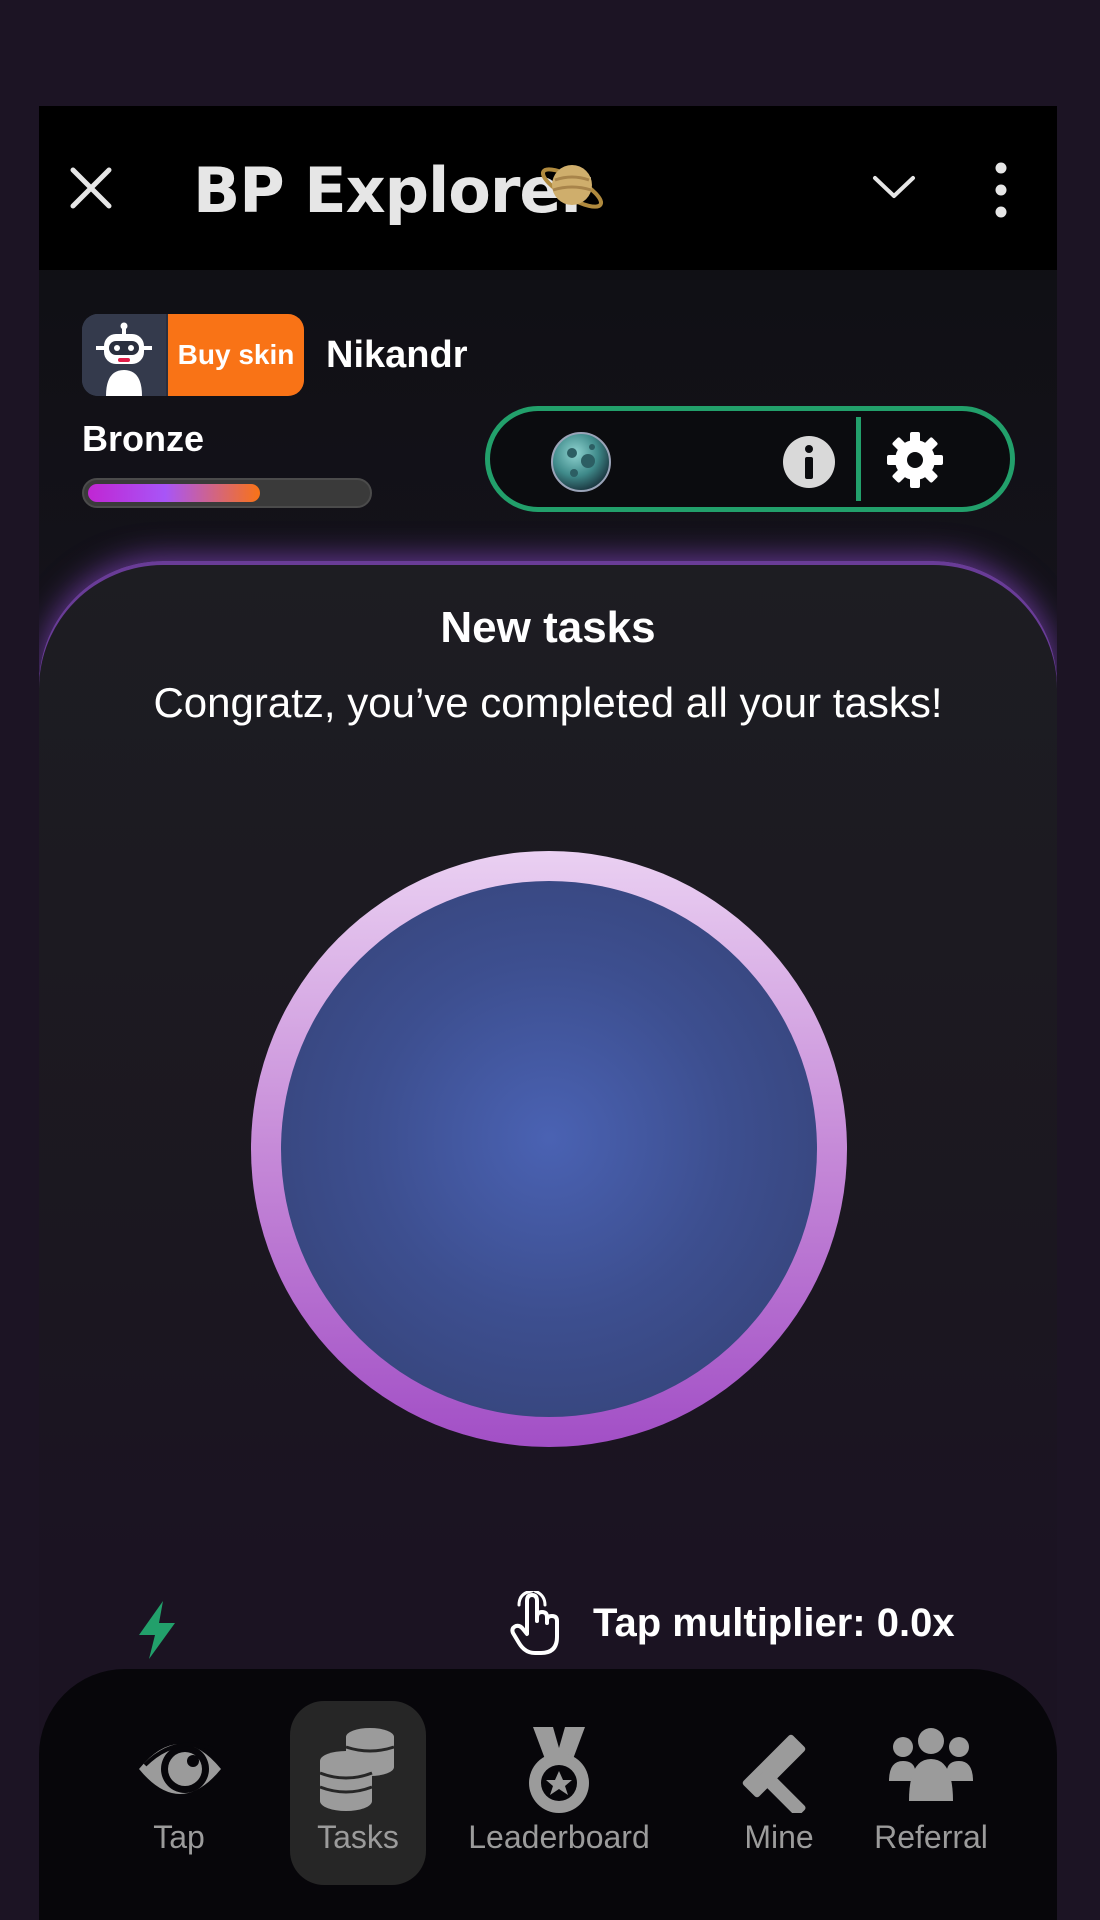 This screenshot has width=1100, height=1920. Describe the element at coordinates (143, 438) in the screenshot. I see `rank-label: Bronze` at that location.